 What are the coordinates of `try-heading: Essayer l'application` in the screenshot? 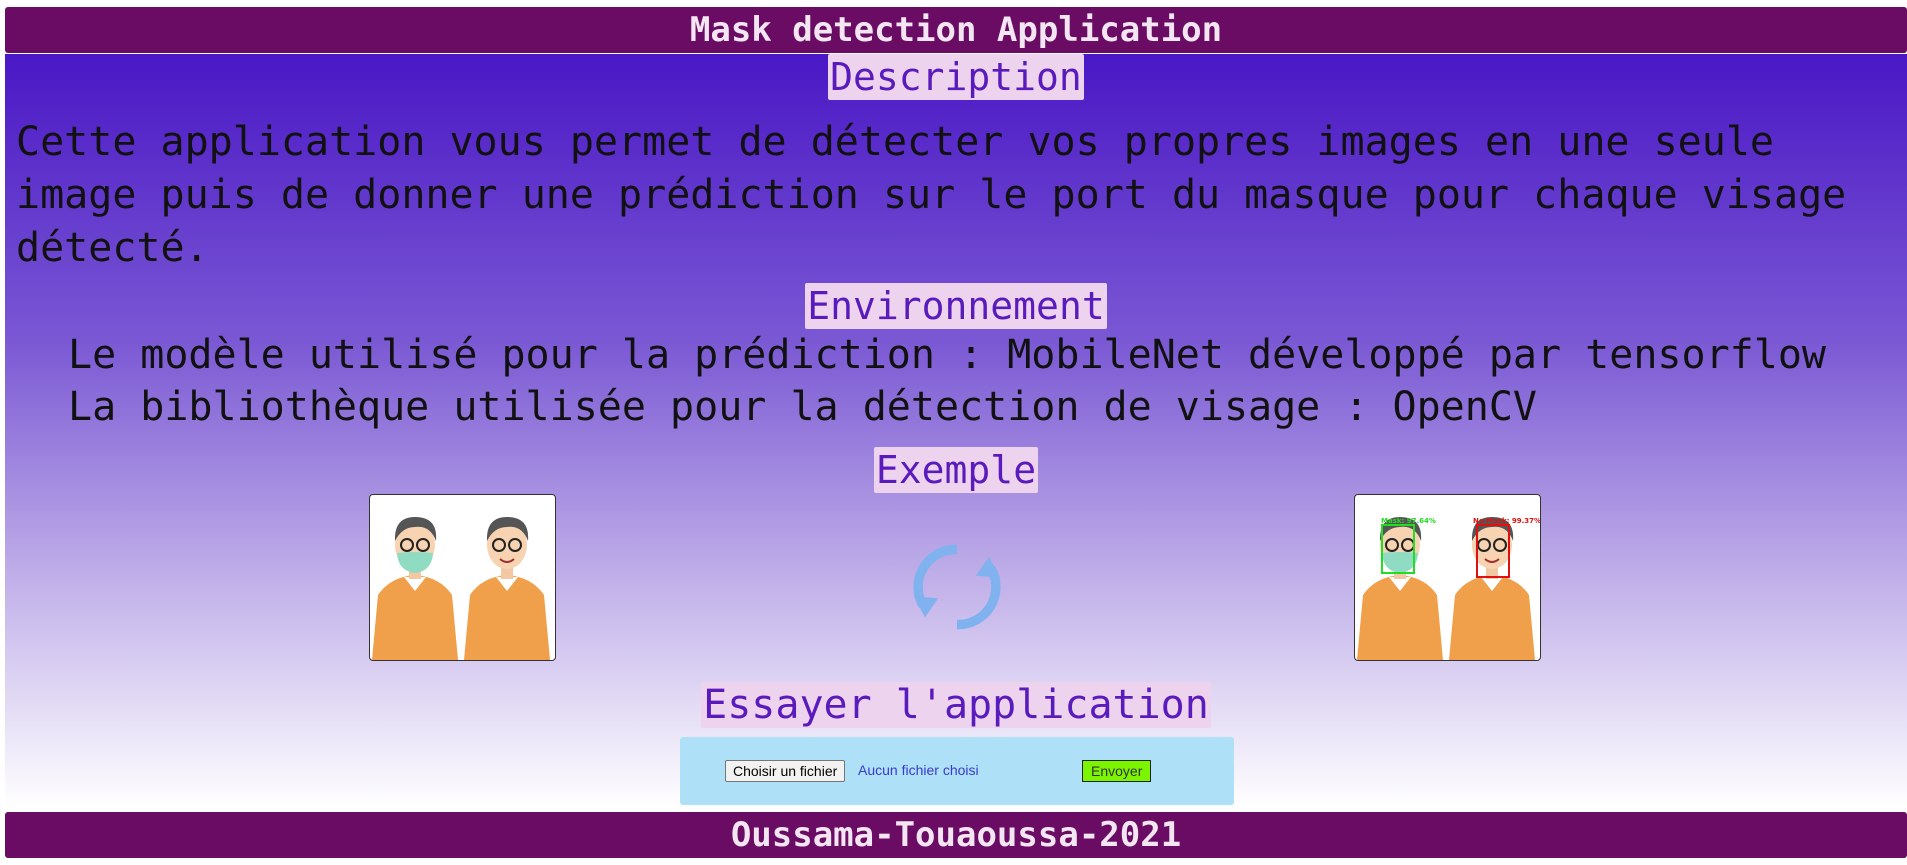 It's located at (956, 705).